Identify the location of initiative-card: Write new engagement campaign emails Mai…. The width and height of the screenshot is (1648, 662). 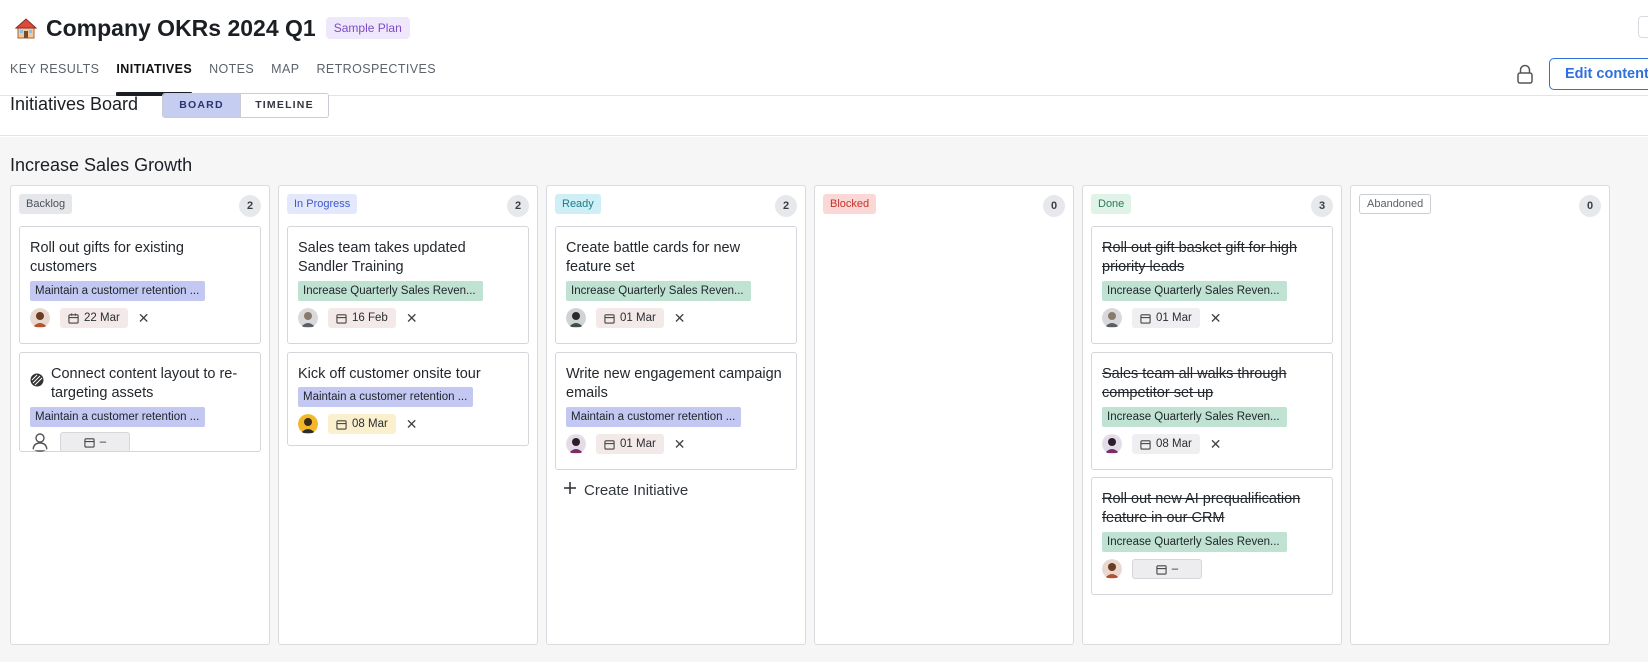
(676, 411).